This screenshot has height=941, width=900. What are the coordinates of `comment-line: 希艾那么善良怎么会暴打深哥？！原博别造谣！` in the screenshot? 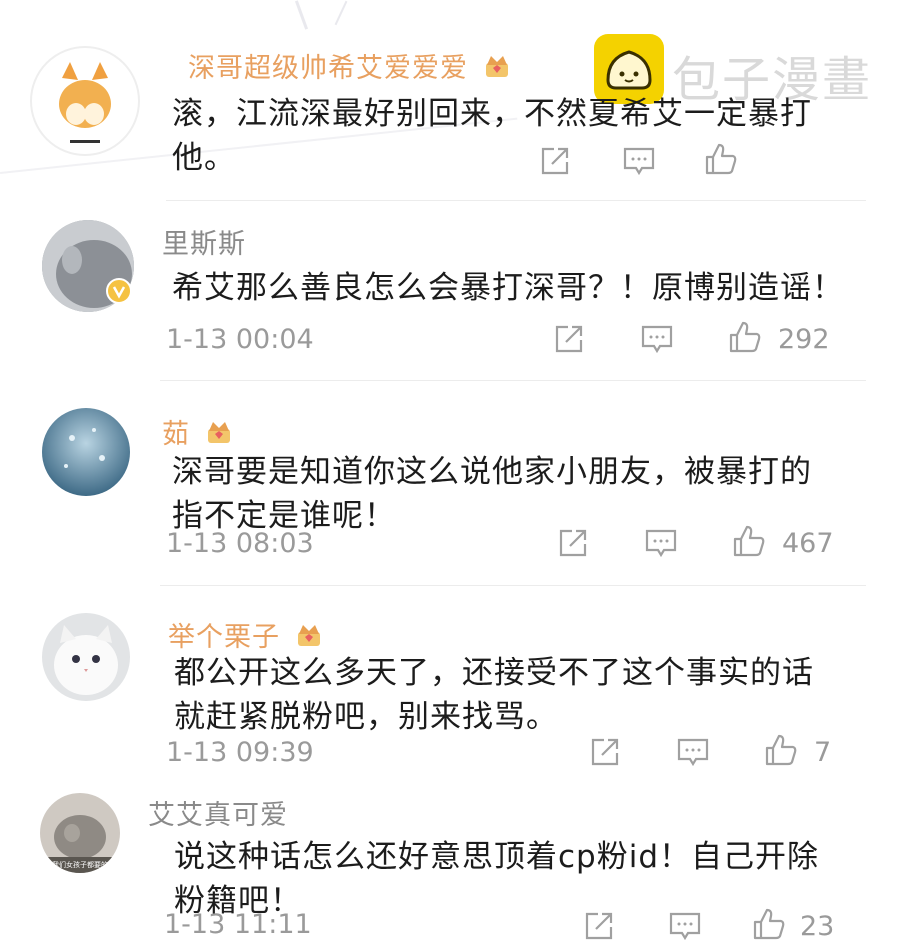 It's located at (508, 288).